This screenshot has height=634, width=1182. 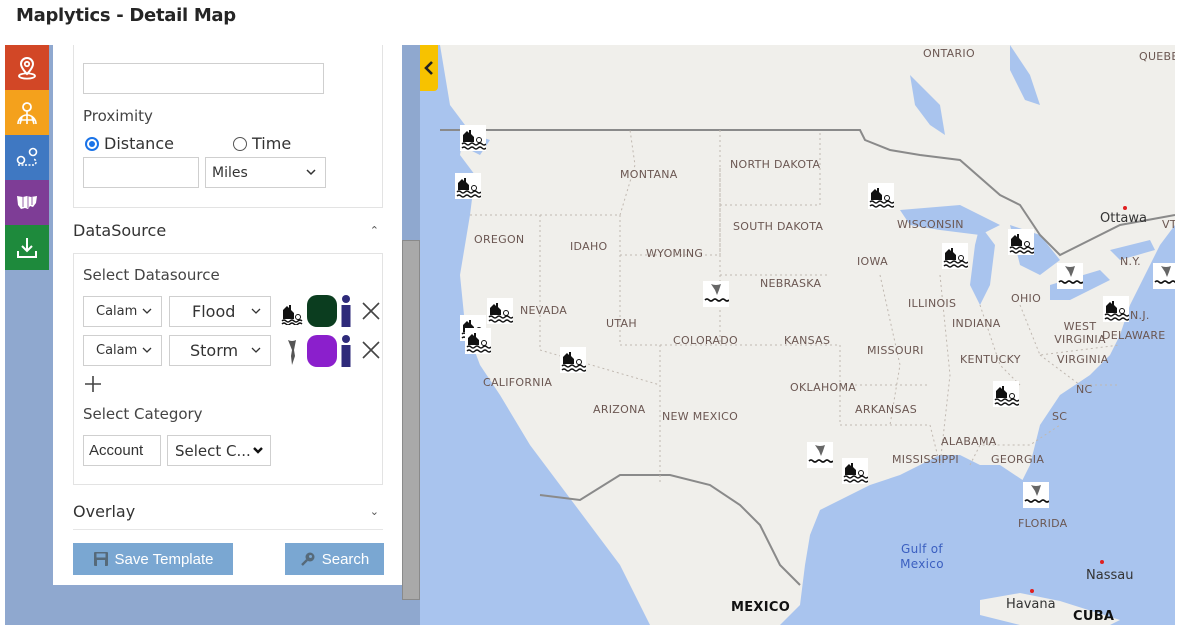 What do you see at coordinates (518, 382) in the screenshot?
I see `map-label: CALIFORNIA` at bounding box center [518, 382].